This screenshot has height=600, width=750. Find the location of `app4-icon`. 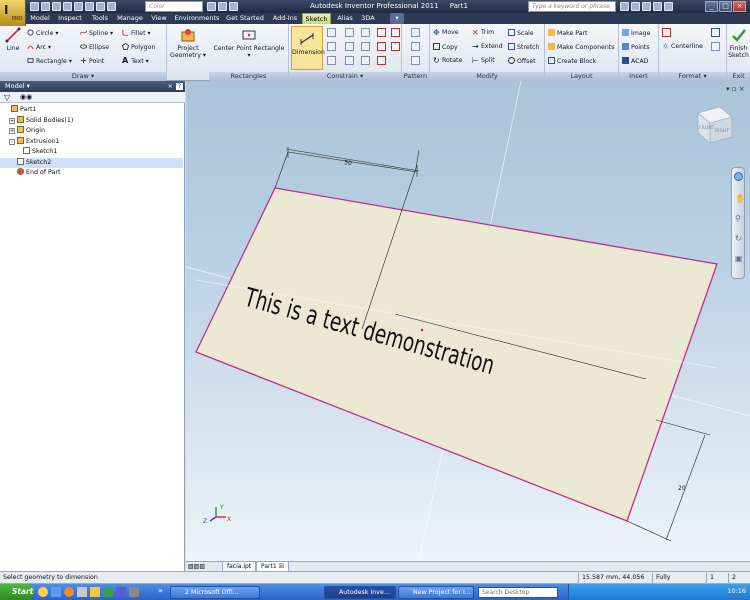

app4-icon is located at coordinates (134, 592).